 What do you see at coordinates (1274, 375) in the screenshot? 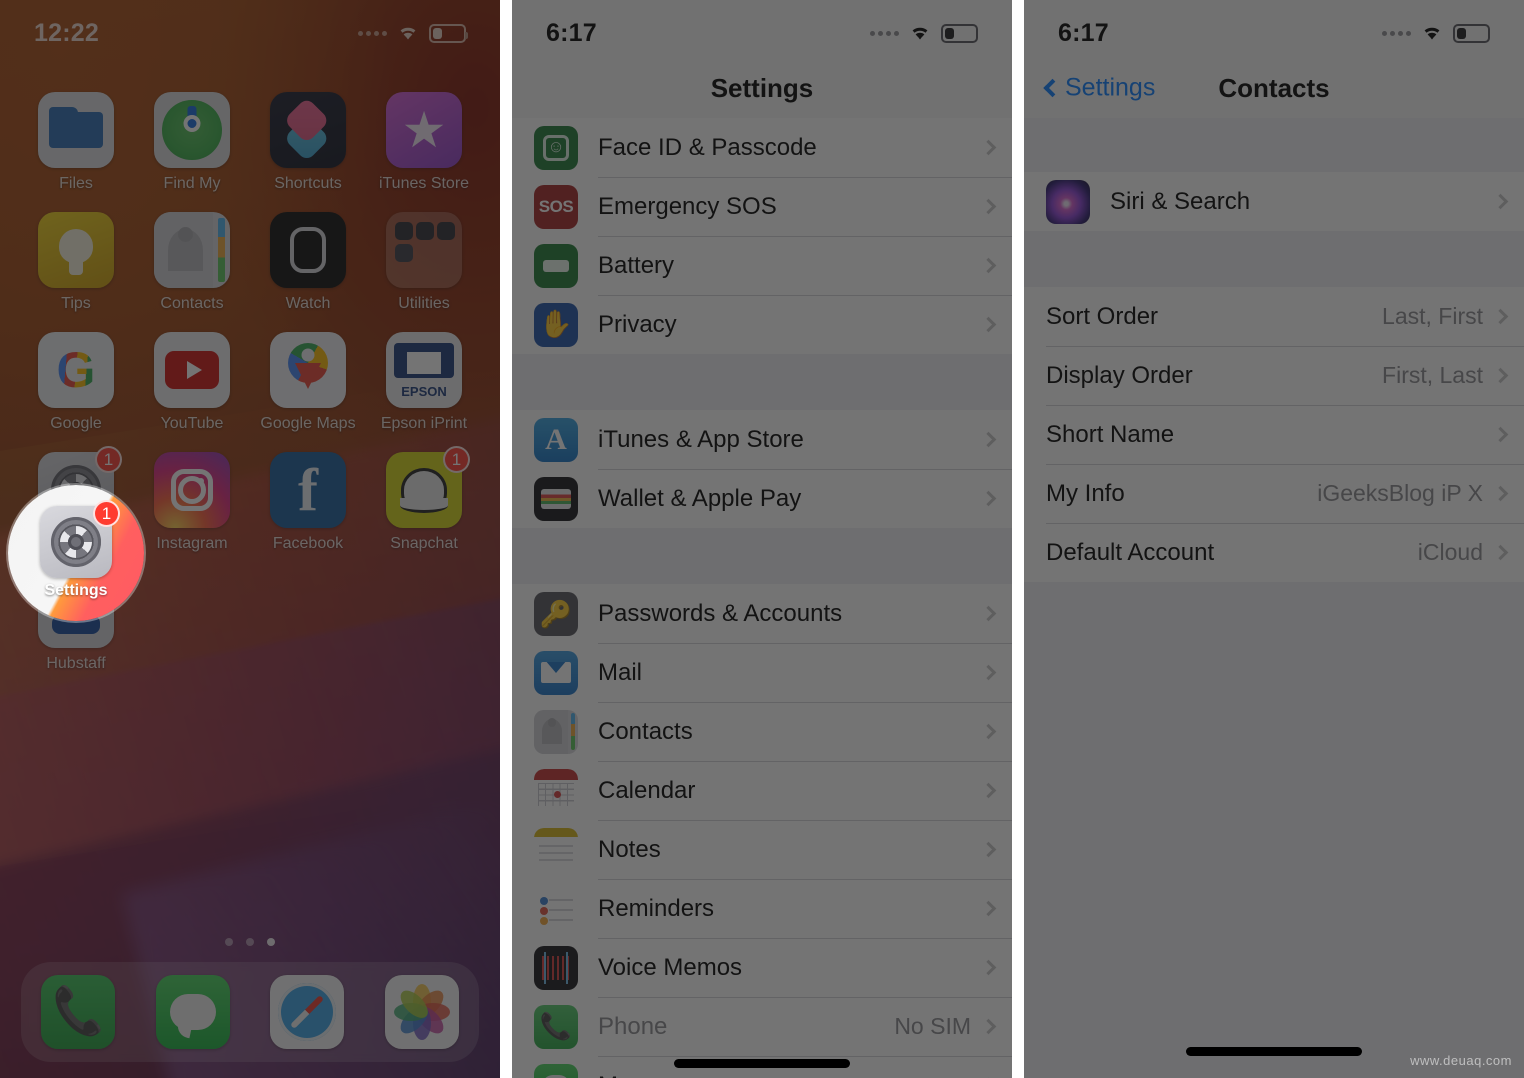
I see `settings-row-display-order: Display Order First, Last` at bounding box center [1274, 375].